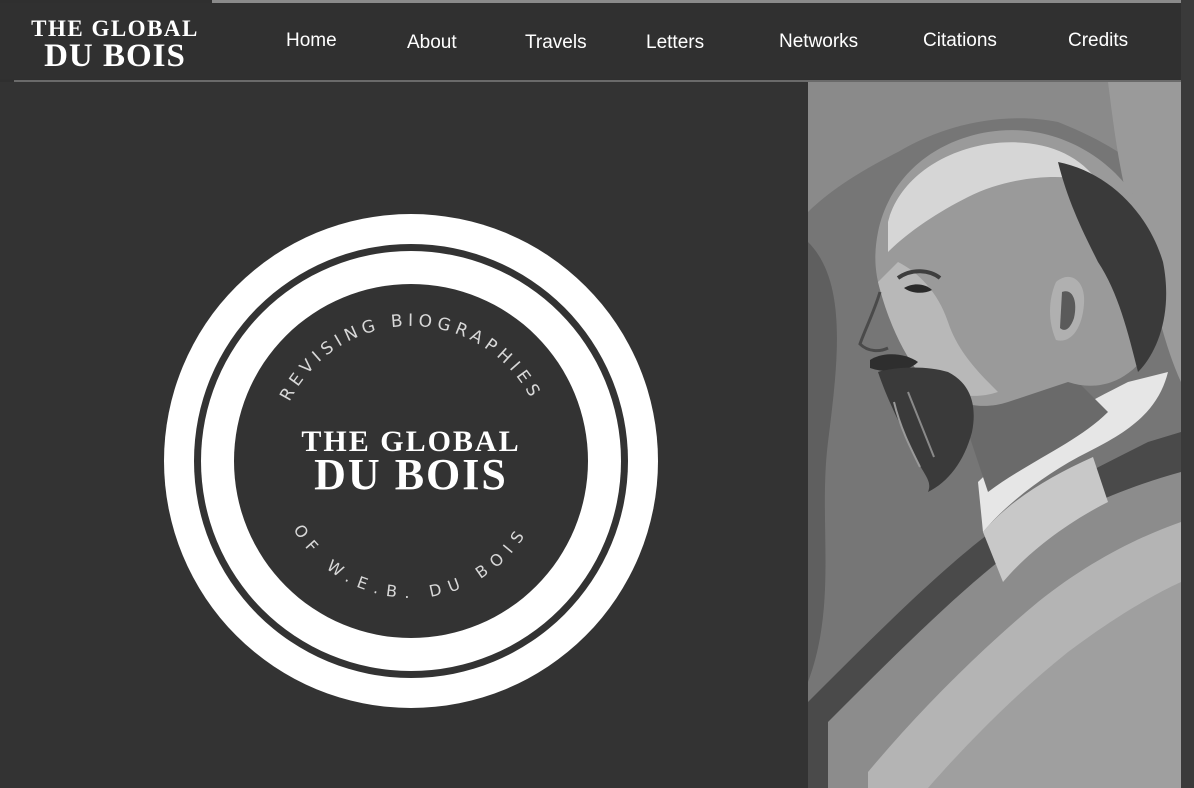  Describe the element at coordinates (432, 43) in the screenshot. I see `nav-about: About` at that location.